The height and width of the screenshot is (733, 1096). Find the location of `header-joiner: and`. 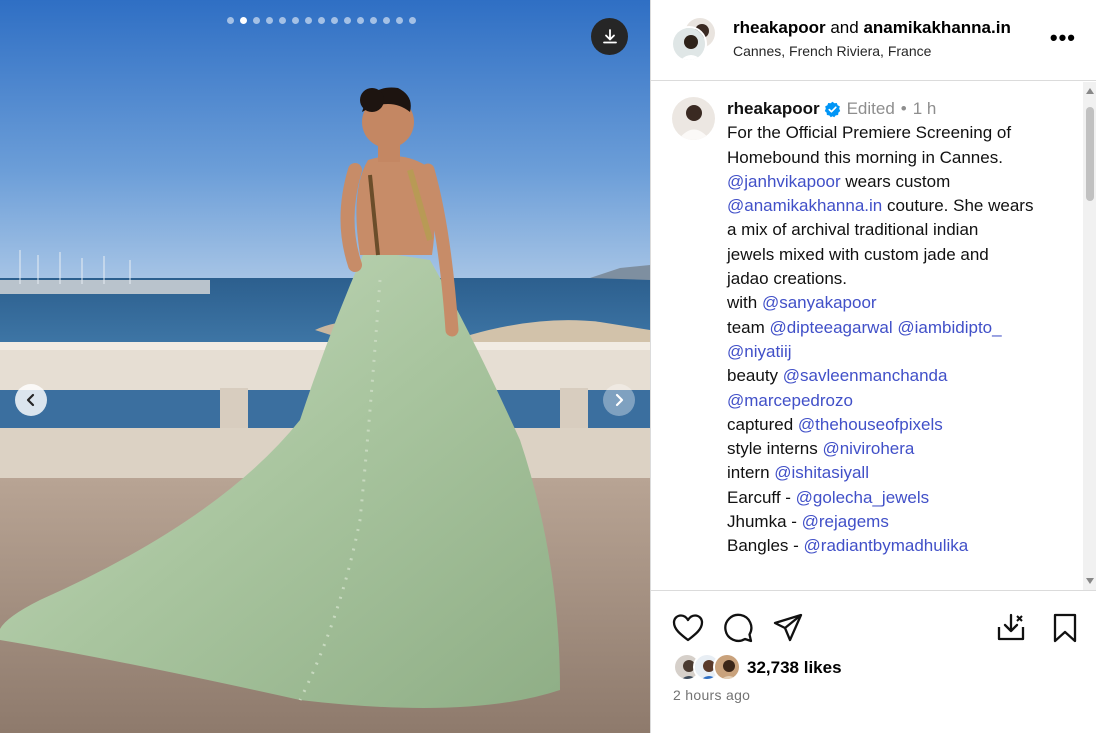

header-joiner: and is located at coordinates (844, 27).